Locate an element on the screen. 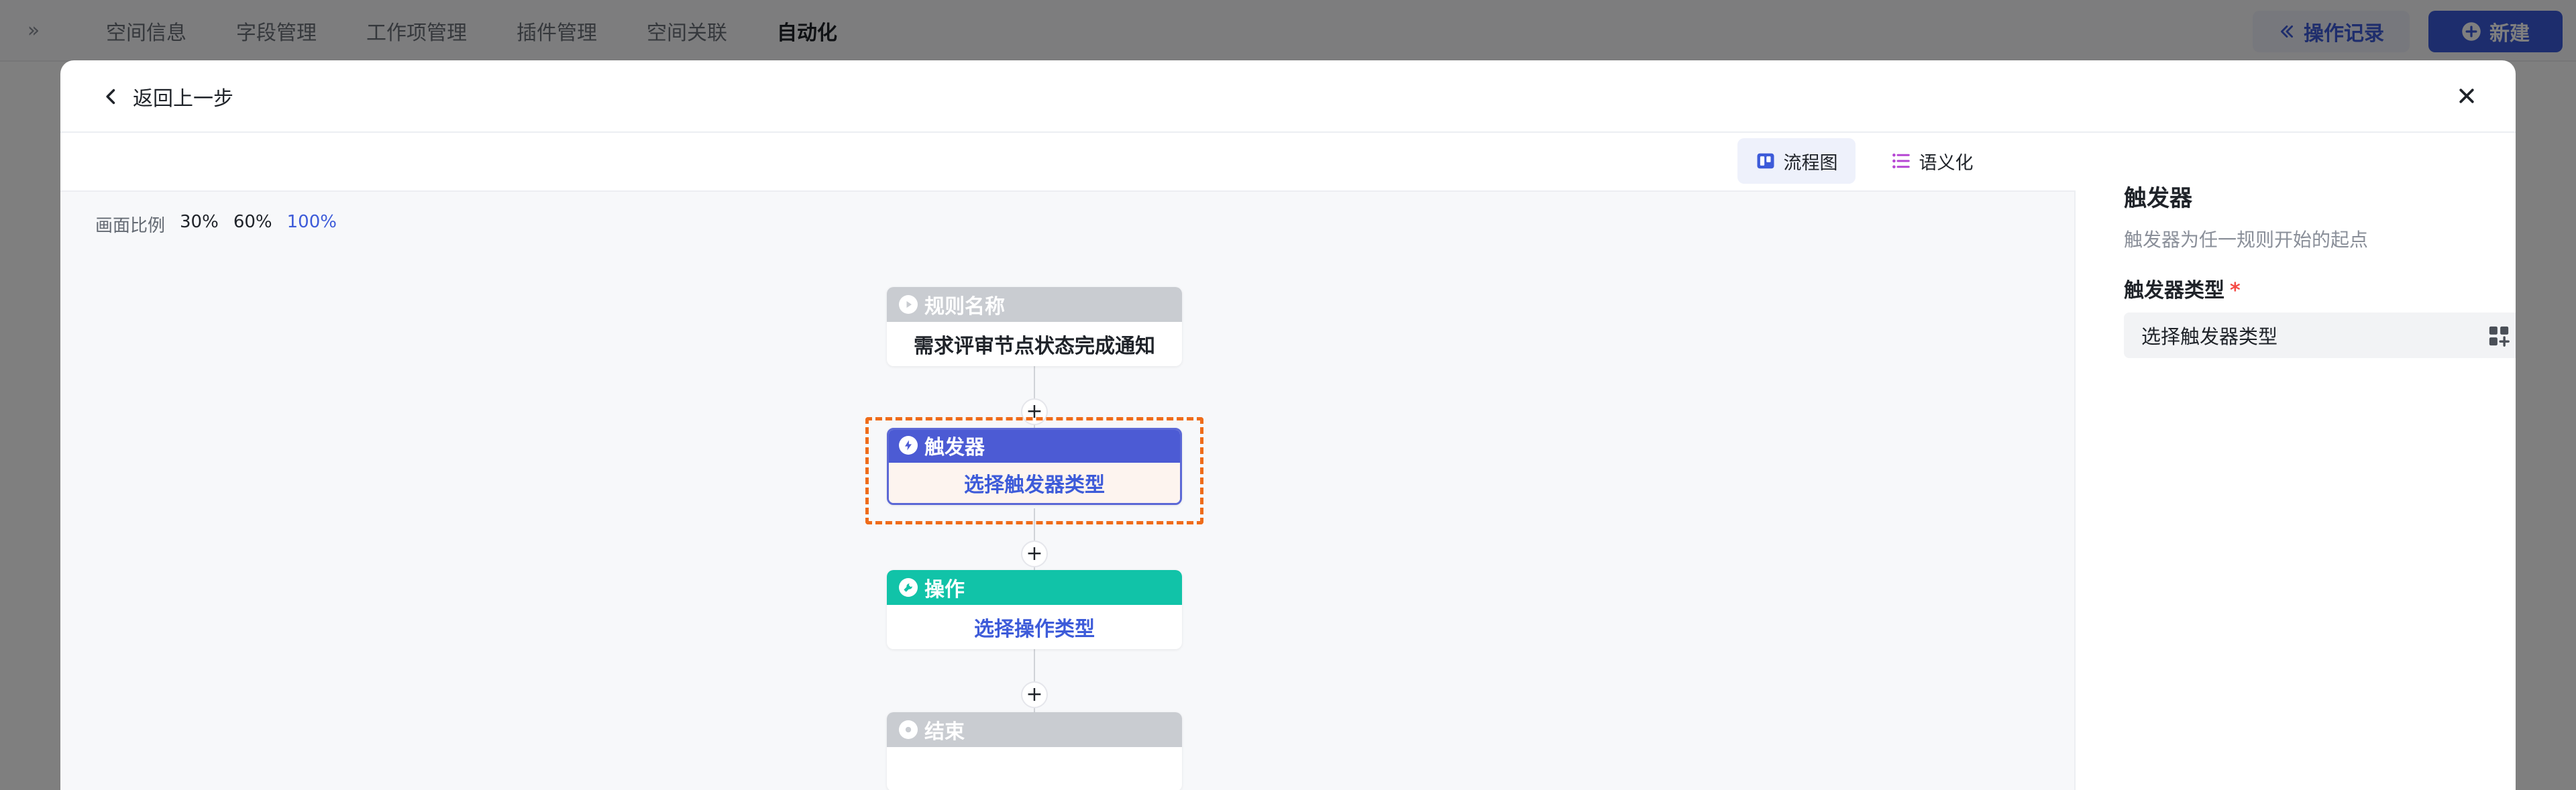 The height and width of the screenshot is (790, 2576). zoom-label: 画面比例 is located at coordinates (130, 226).